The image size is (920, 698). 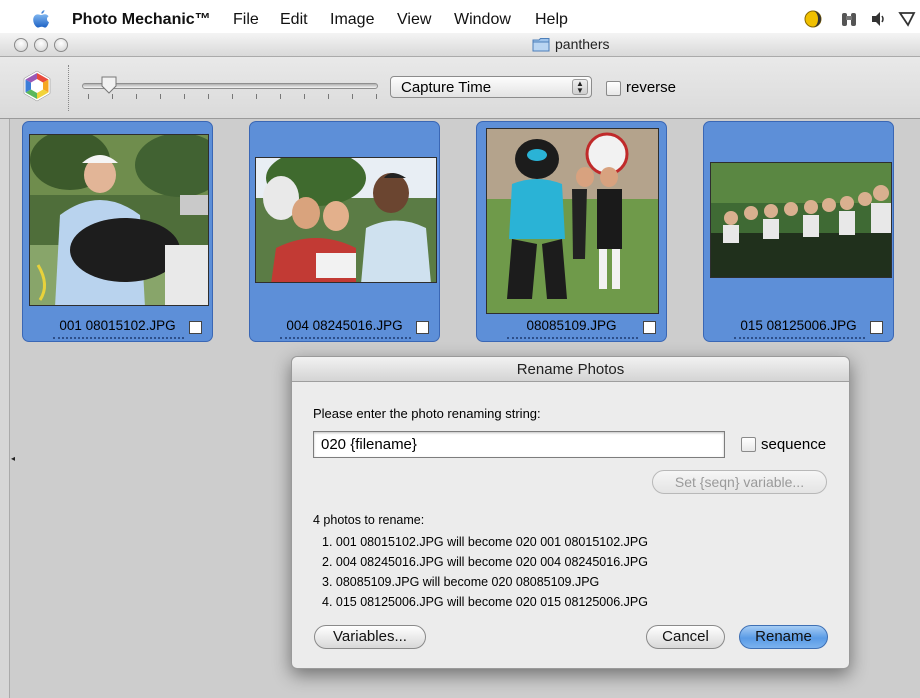 I want to click on window-title-group: panthers, so click(x=570, y=44).